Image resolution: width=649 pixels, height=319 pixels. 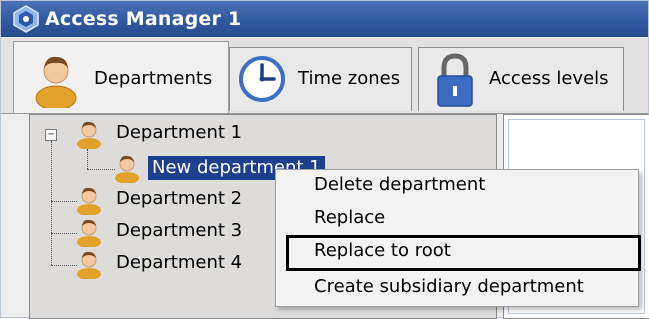 I want to click on tree-item-label: Department 1, so click(x=179, y=132).